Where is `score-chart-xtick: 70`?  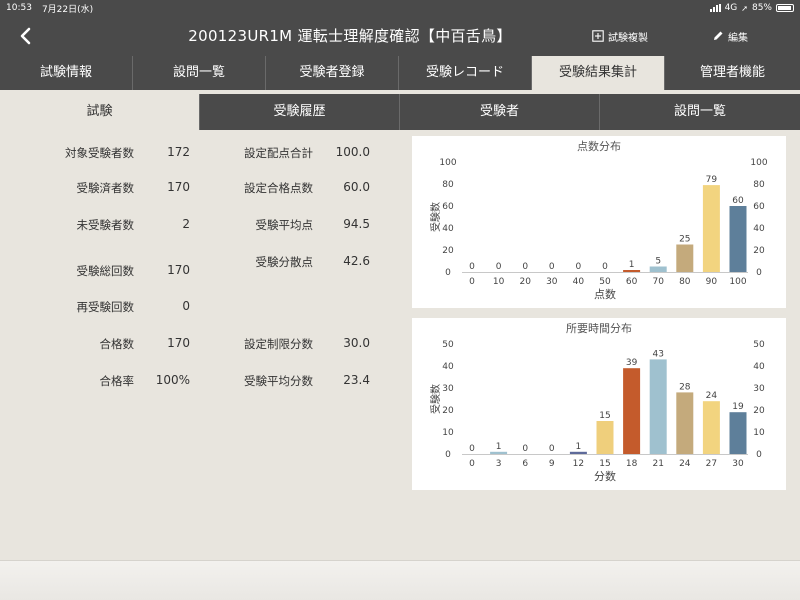 score-chart-xtick: 70 is located at coordinates (658, 282).